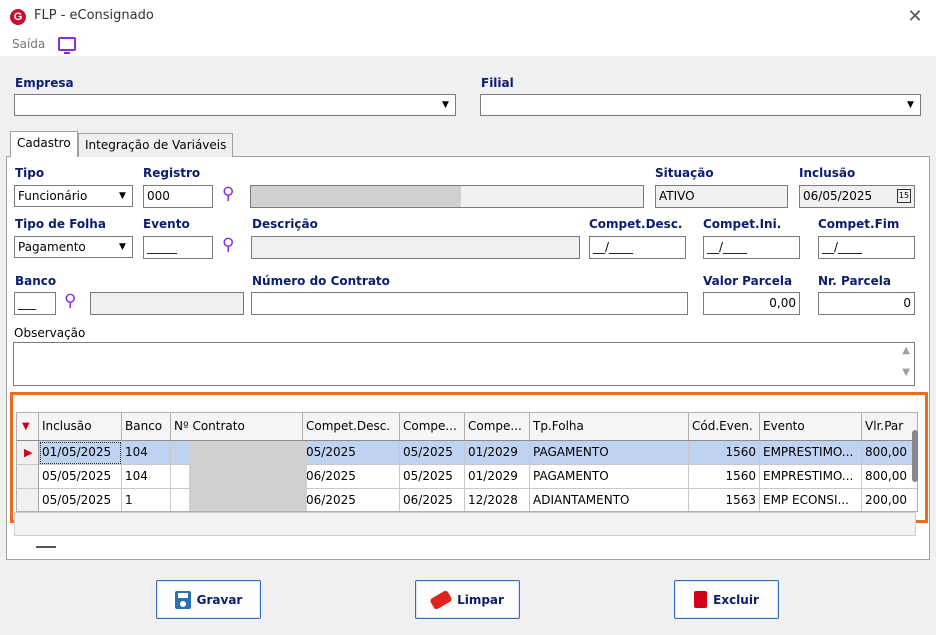  Describe the element at coordinates (237, 427) in the screenshot. I see `col-header-contrato: Nº Contrato` at that location.